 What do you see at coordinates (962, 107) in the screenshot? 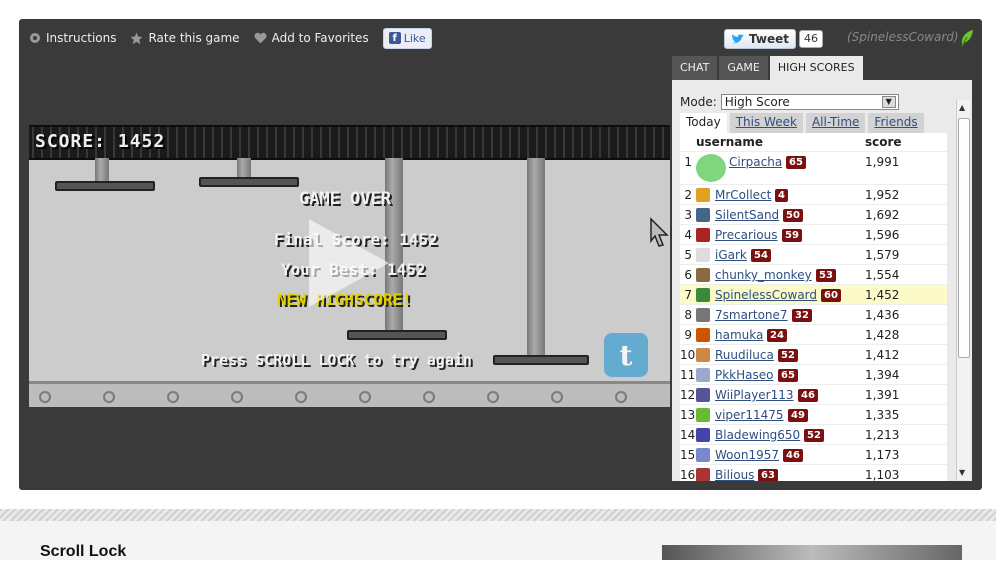
I see `scroll-up-icon: ▲` at bounding box center [962, 107].